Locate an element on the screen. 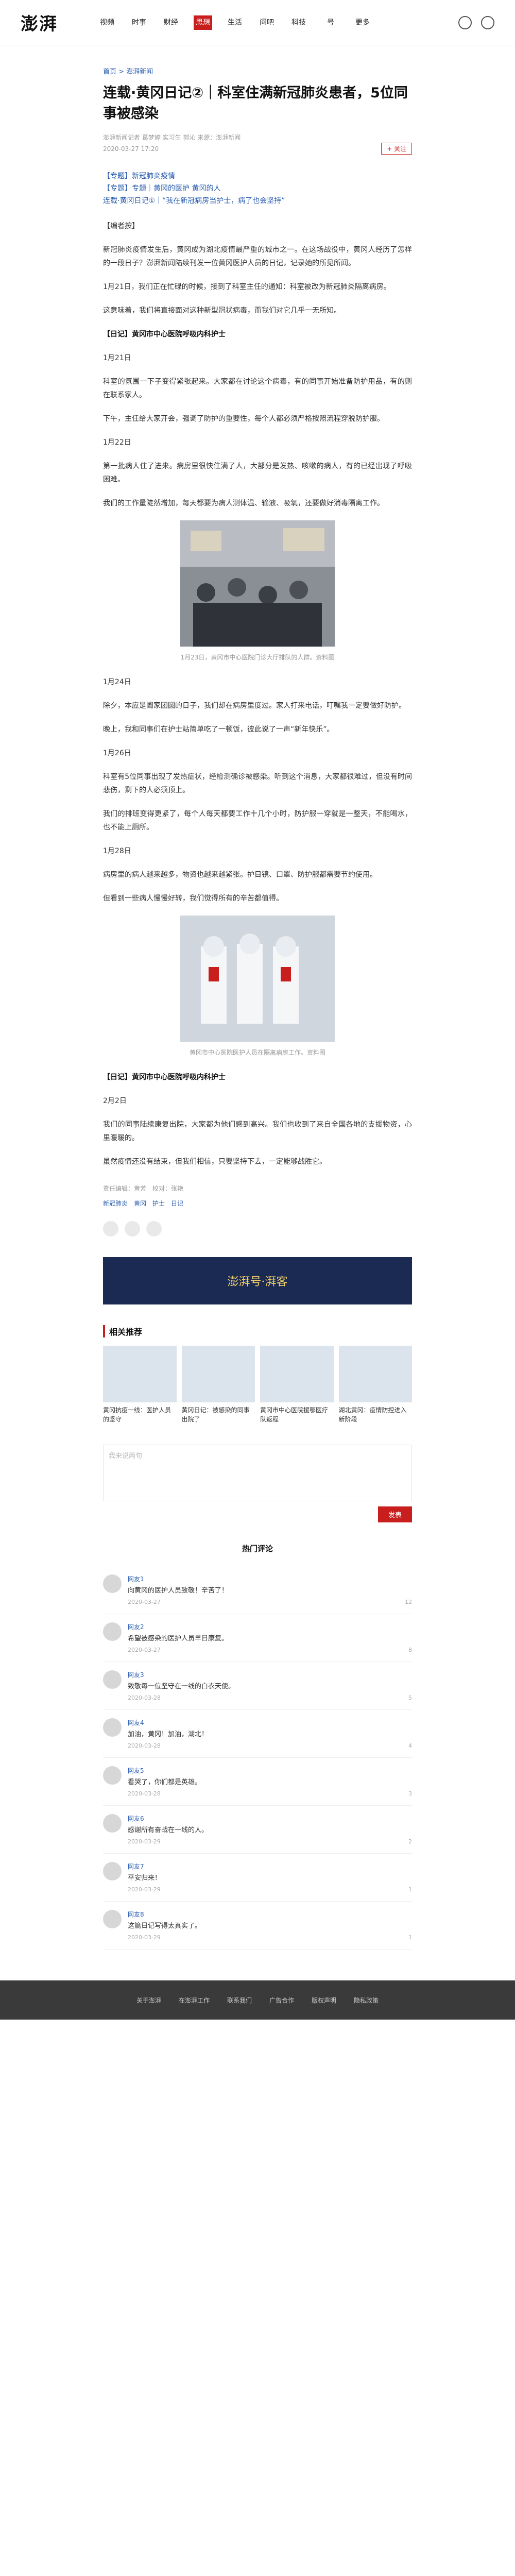  like-count: 2 is located at coordinates (410, 1841).